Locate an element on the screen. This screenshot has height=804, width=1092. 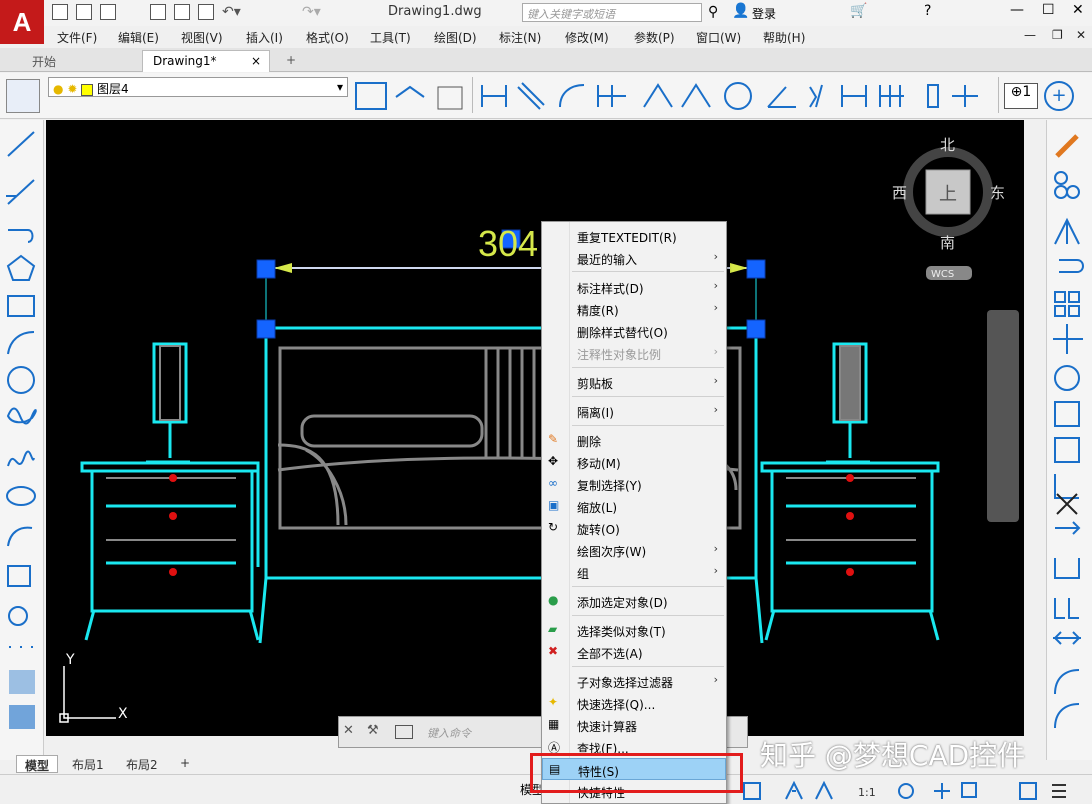
doc-minimize-button: — is located at coordinates (1030, 35).